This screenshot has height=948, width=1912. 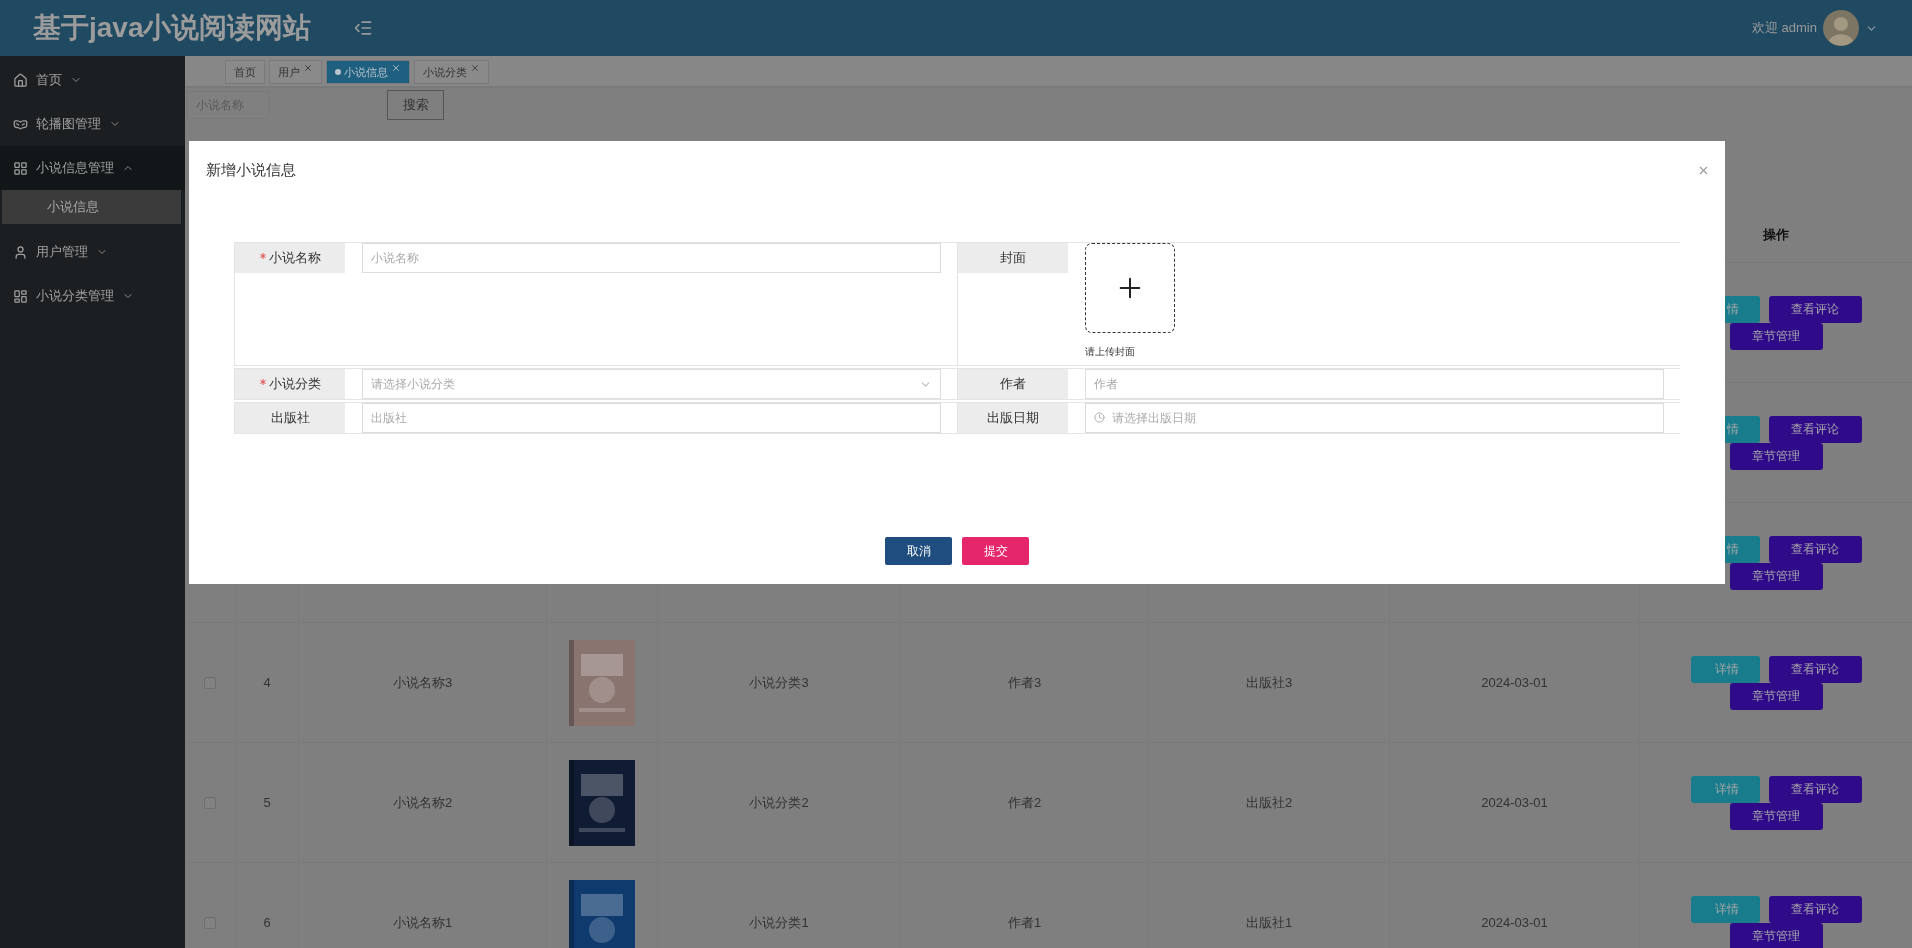 What do you see at coordinates (92, 168) in the screenshot?
I see `sidebar-item: 小说信息管理` at bounding box center [92, 168].